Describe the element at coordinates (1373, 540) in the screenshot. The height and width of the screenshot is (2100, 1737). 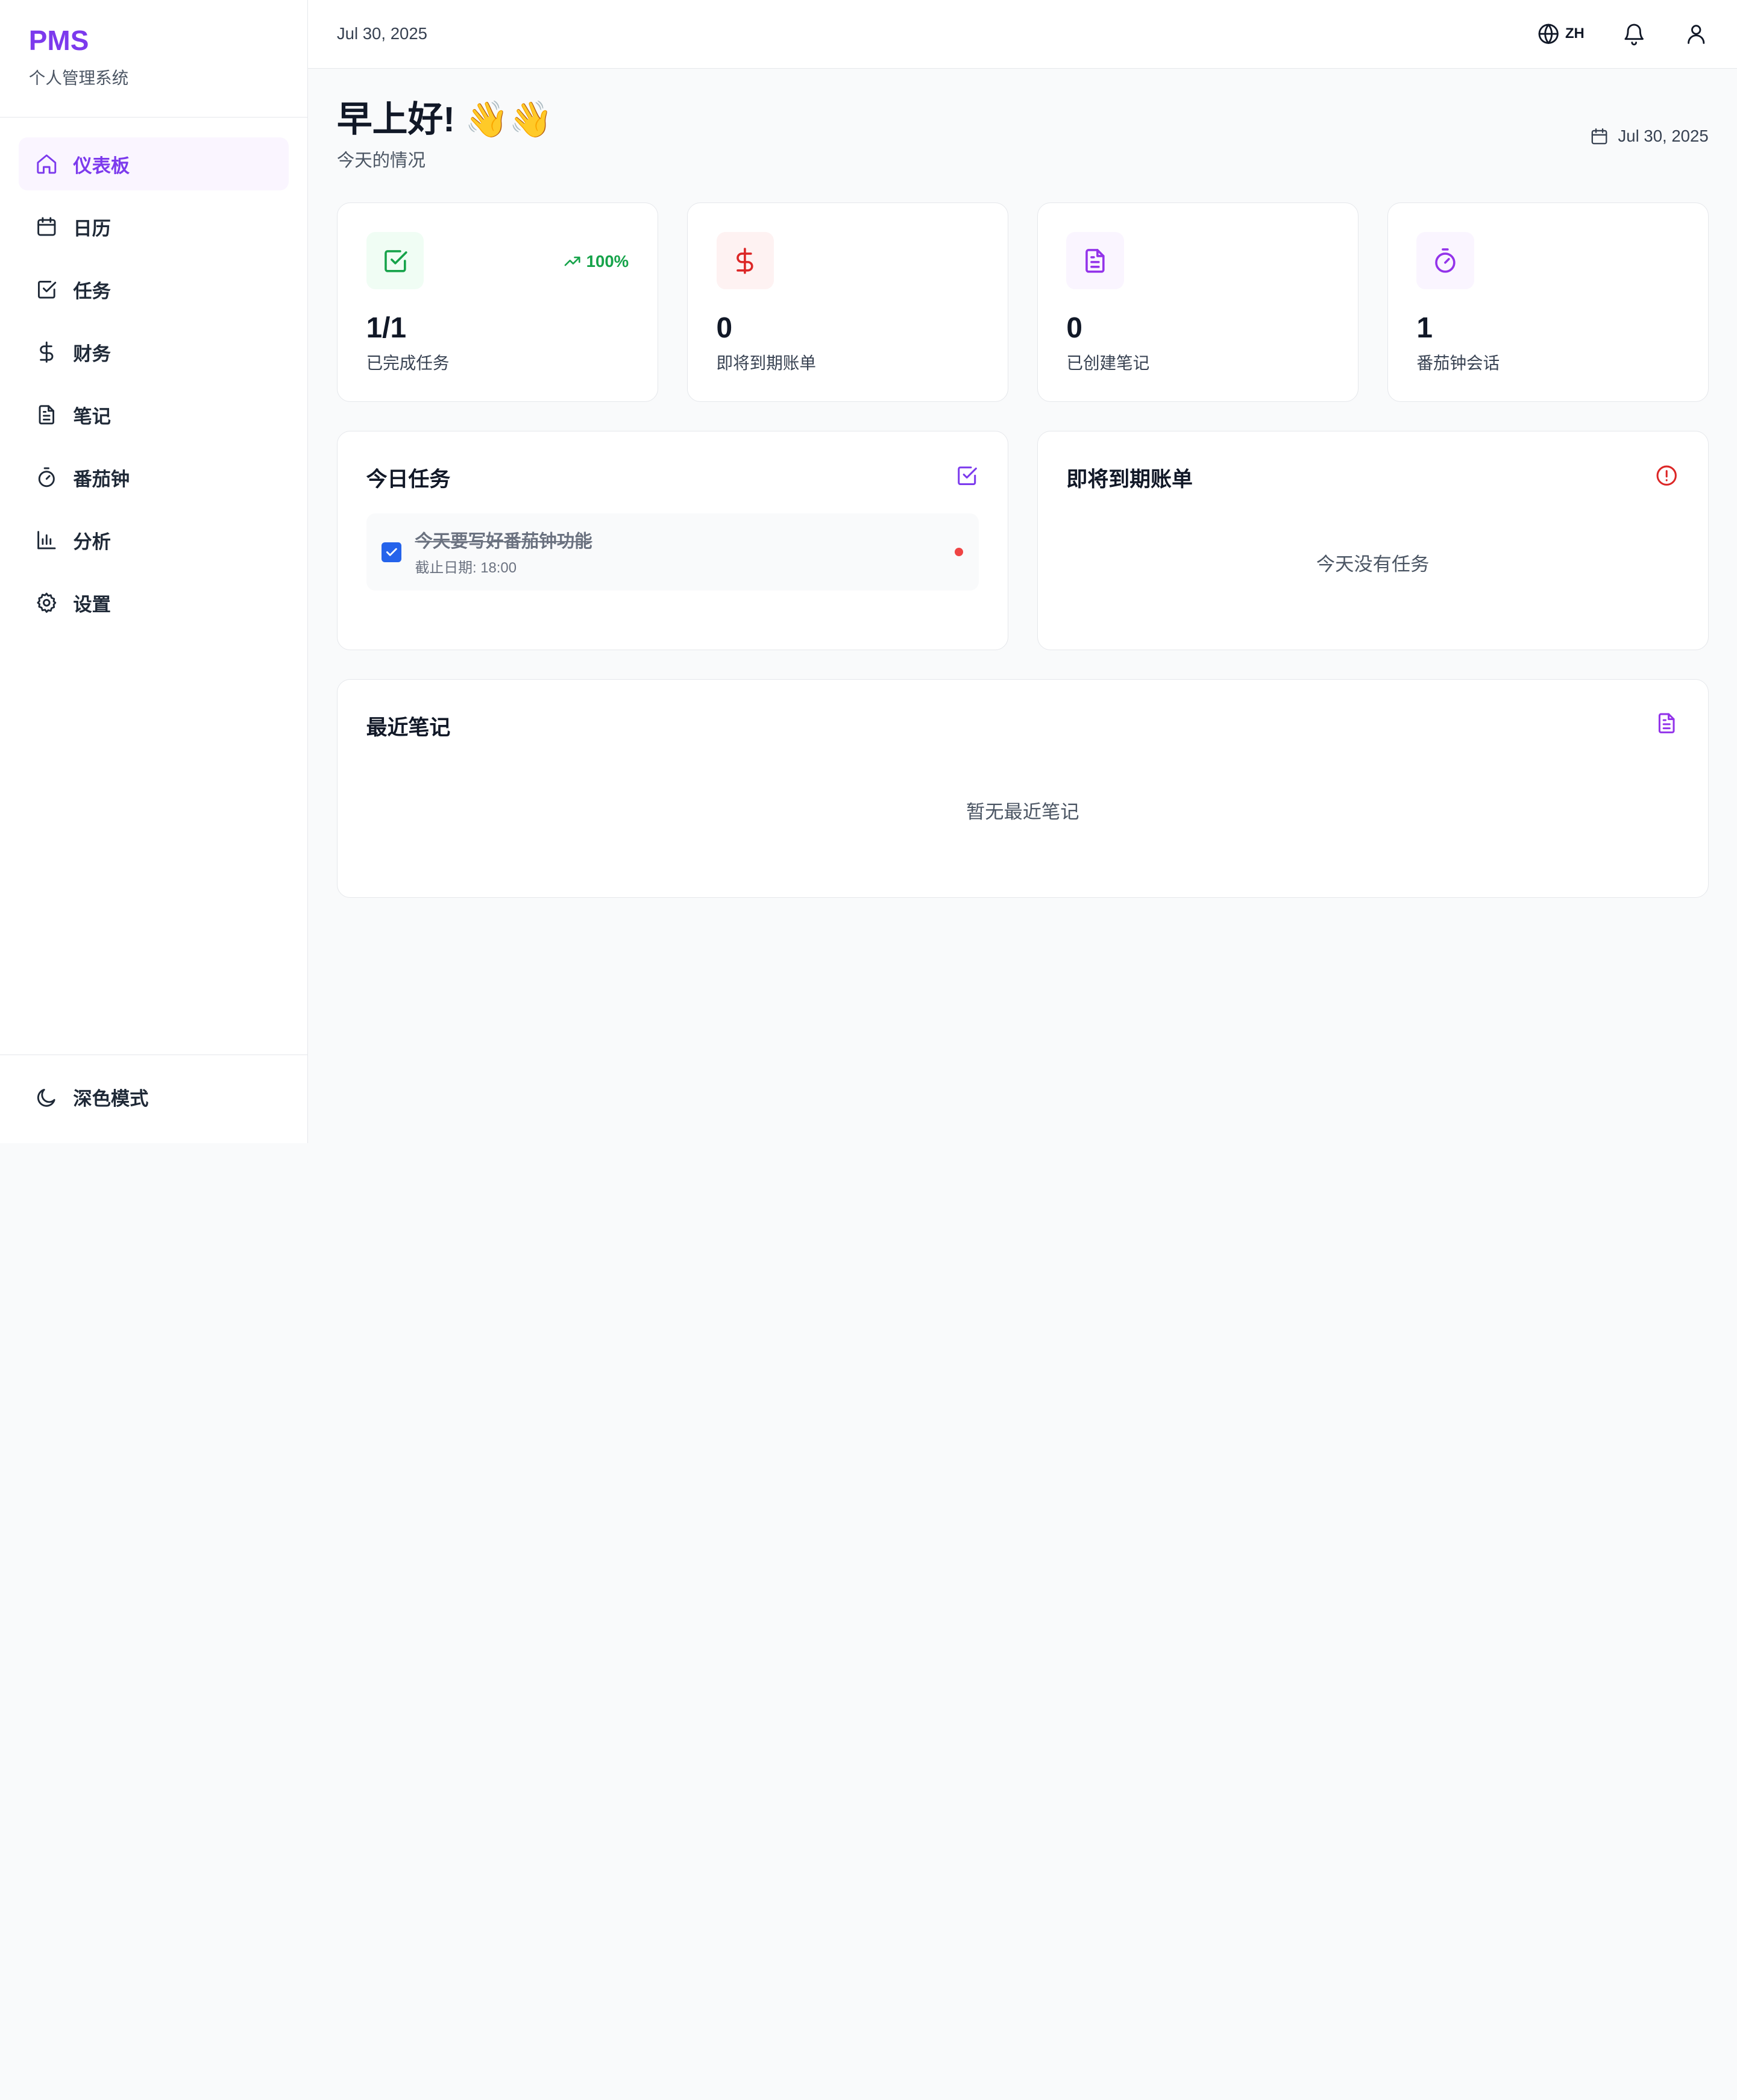
I see `upcoming-bills-panel: 即将到期账单 今天没有任务` at that location.